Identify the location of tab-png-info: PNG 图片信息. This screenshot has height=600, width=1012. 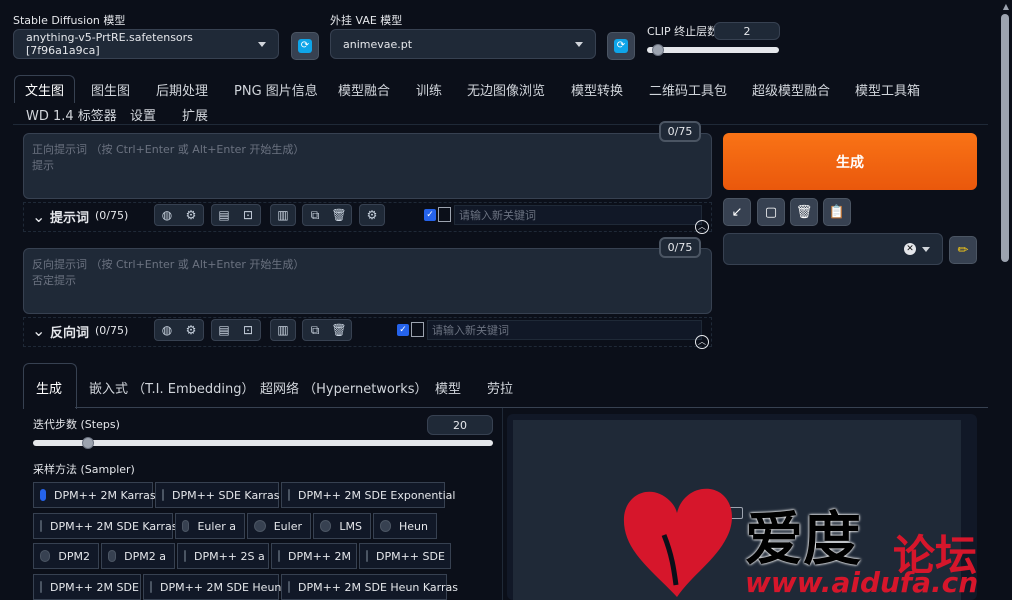
(276, 89).